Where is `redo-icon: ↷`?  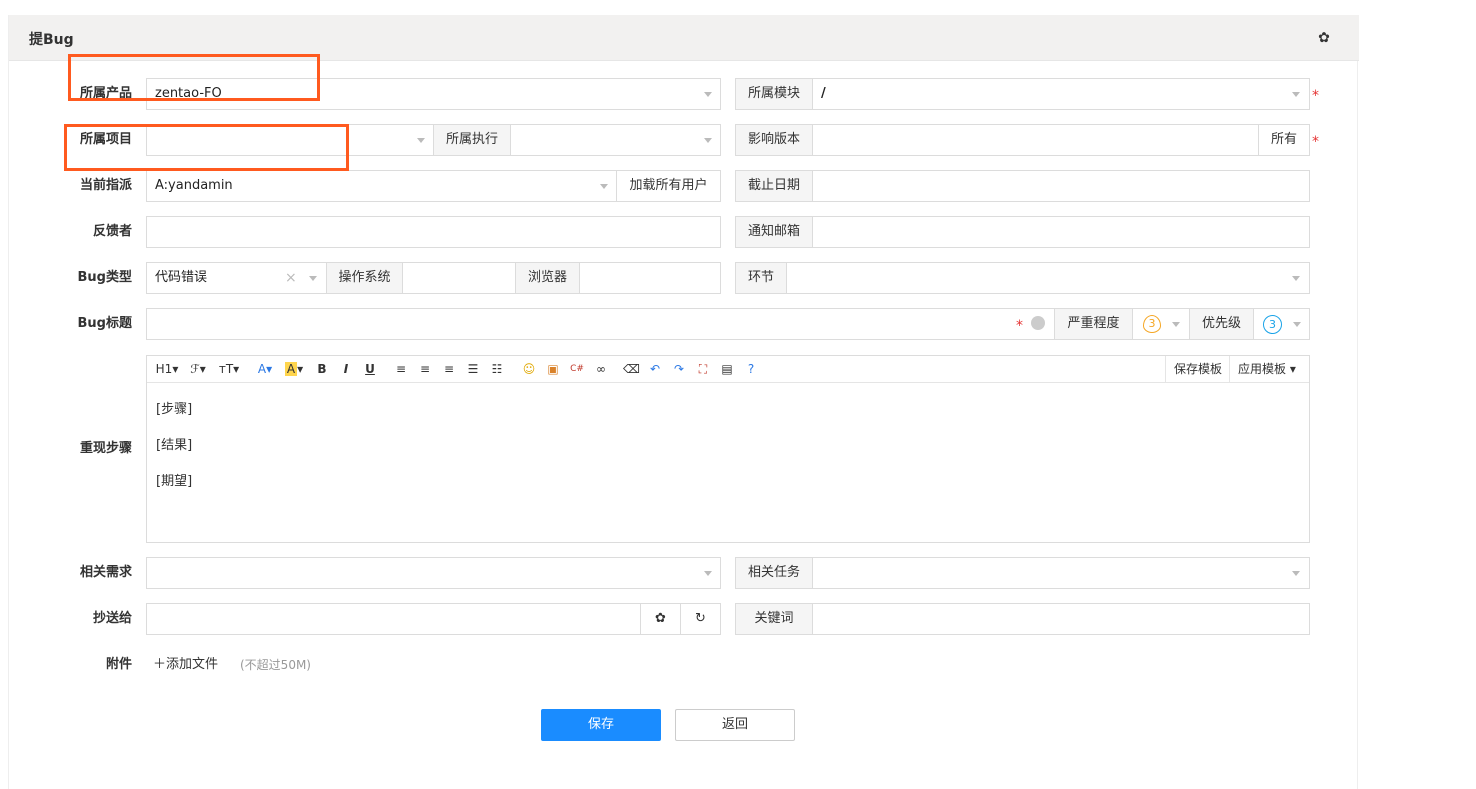
redo-icon: ↷ is located at coordinates (679, 369).